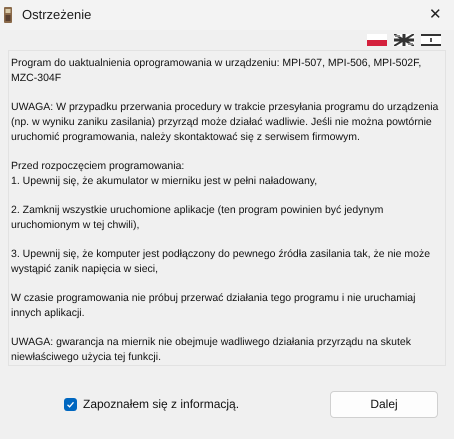  I want to click on window-title: Ostrzeżenie, so click(57, 15).